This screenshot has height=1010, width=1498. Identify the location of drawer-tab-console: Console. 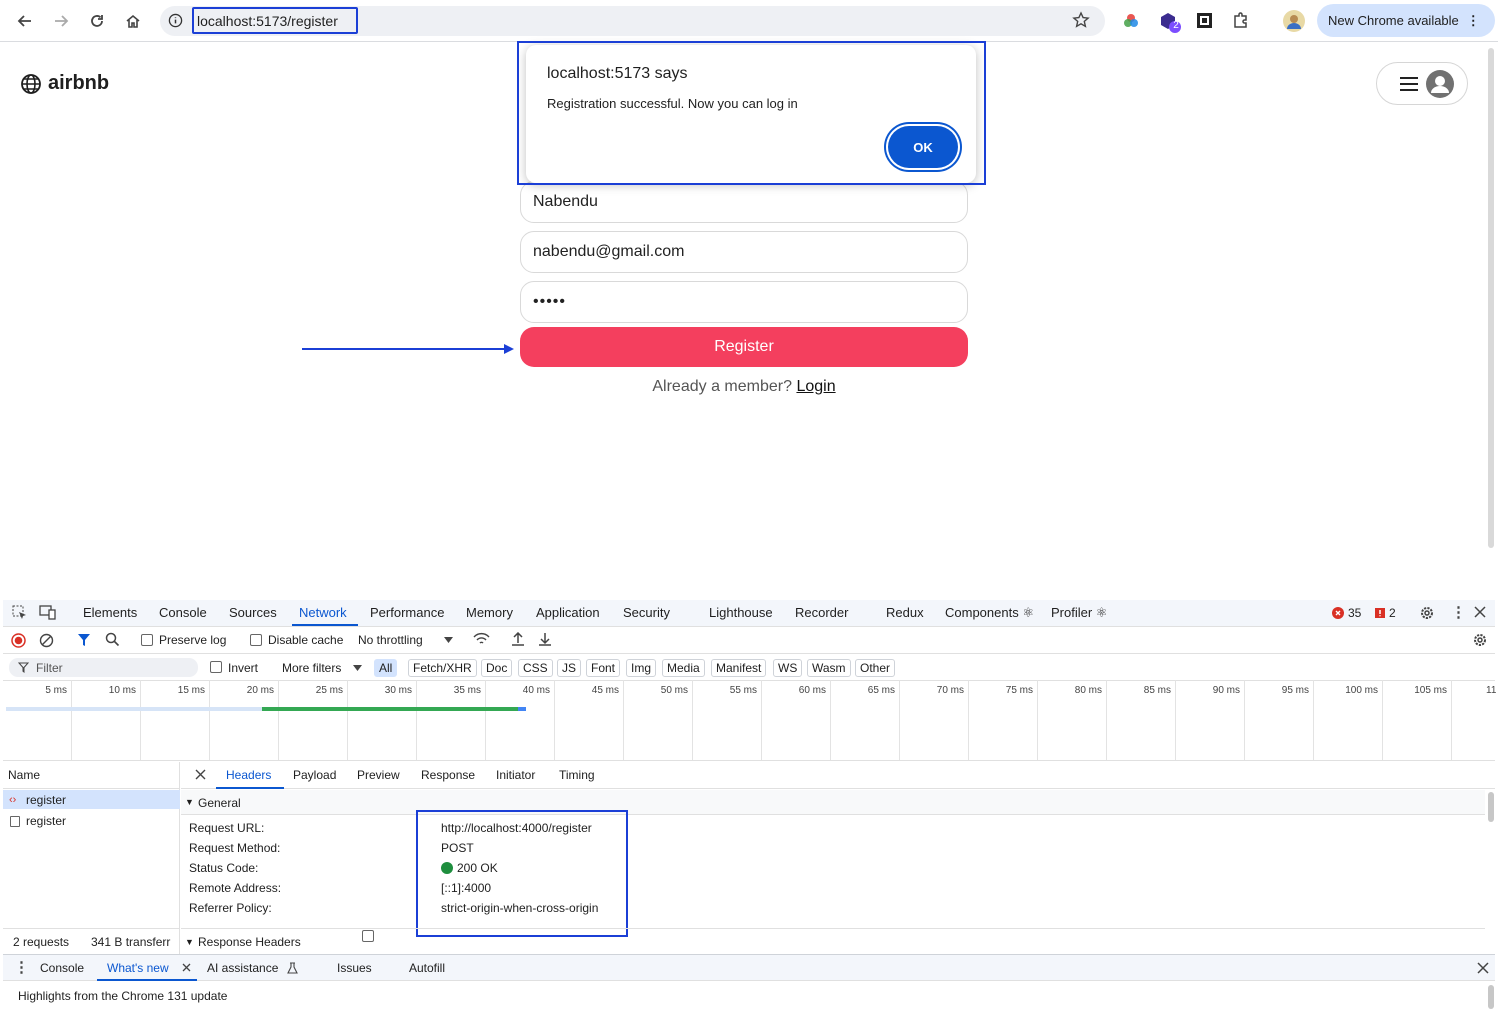
(62, 968).